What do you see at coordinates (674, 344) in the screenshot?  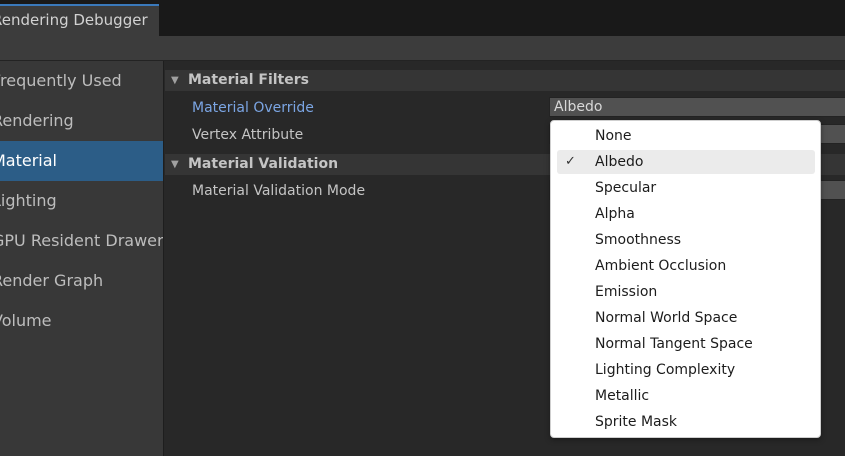 I see `menu-option-label: Normal Tangent Space` at bounding box center [674, 344].